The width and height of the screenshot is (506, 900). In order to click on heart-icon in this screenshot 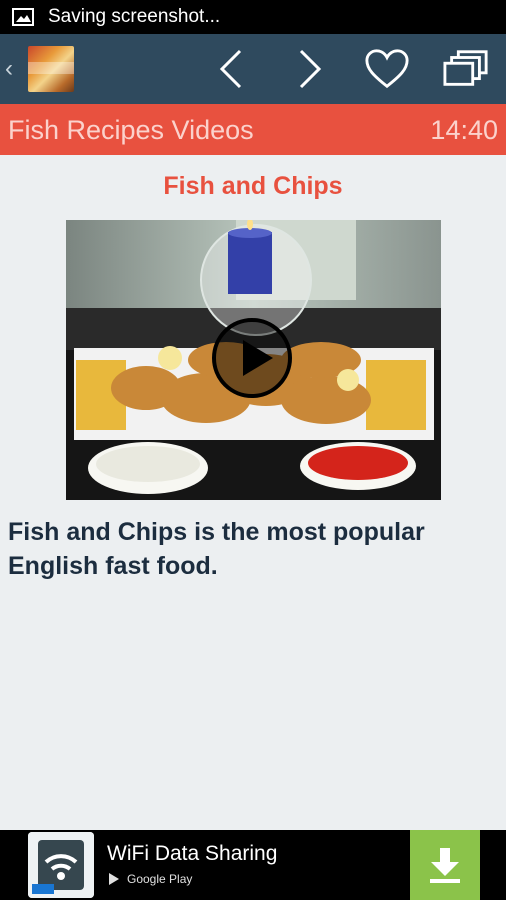, I will do `click(387, 69)`.